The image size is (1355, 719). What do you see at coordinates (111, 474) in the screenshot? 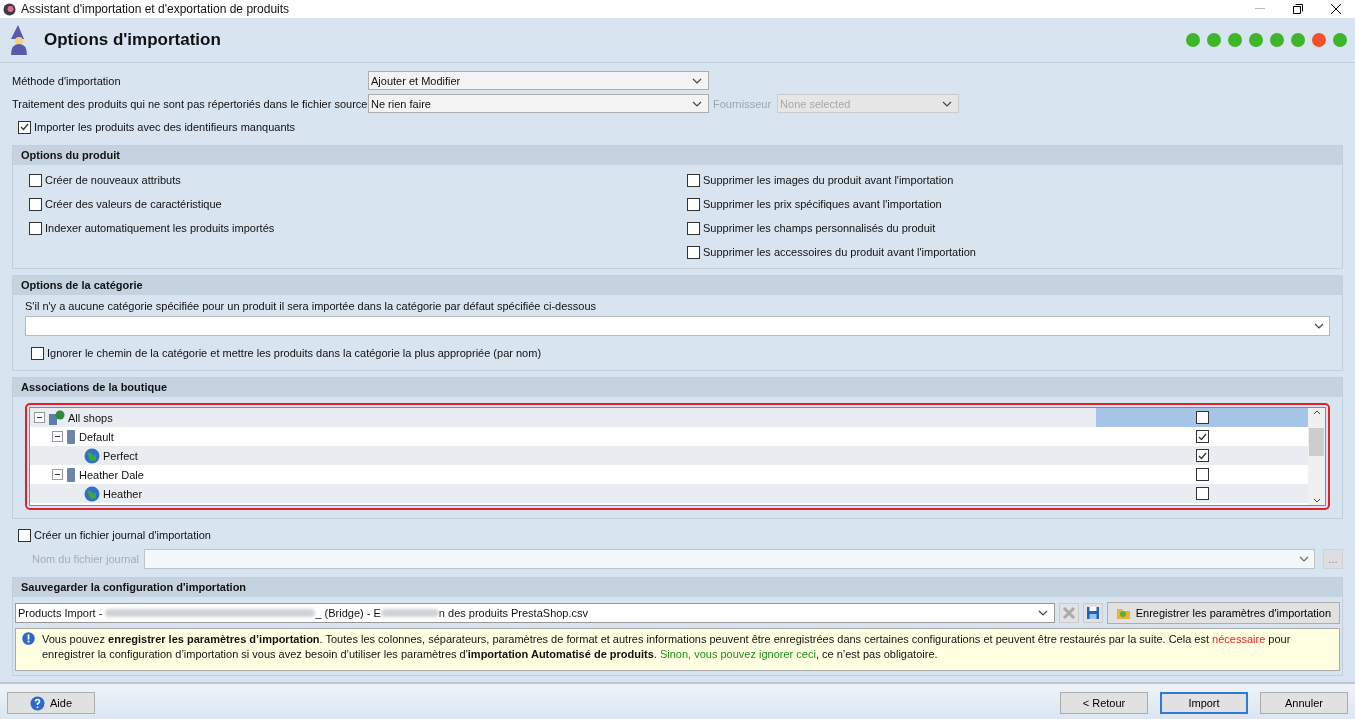
I see `tree-item: Heather Dale` at bounding box center [111, 474].